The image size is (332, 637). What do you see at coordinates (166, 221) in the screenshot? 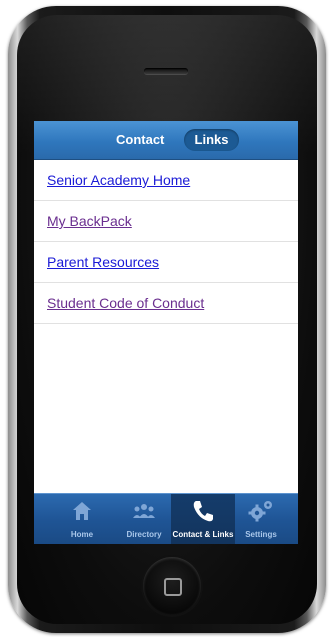
I see `list-item: My BackPack` at bounding box center [166, 221].